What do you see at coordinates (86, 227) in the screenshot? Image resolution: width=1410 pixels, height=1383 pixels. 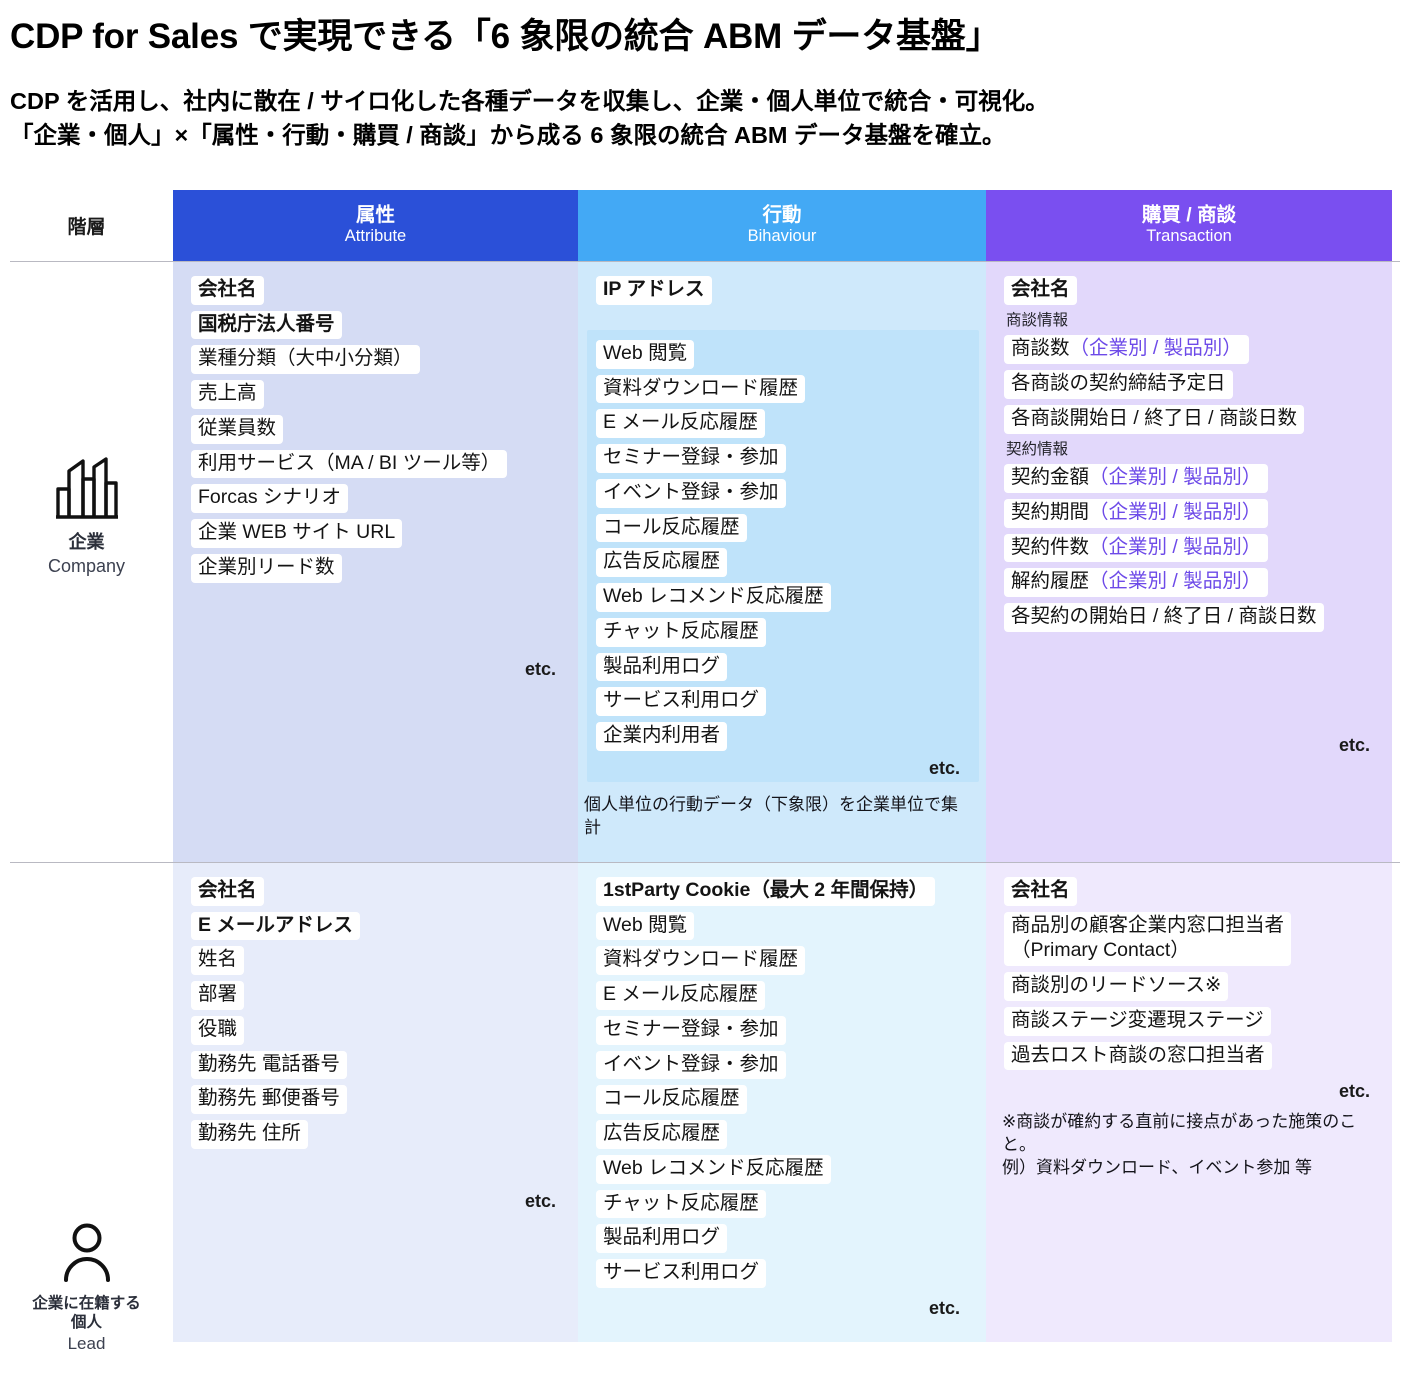 I see `hierarchy-corner-label: 階層` at bounding box center [86, 227].